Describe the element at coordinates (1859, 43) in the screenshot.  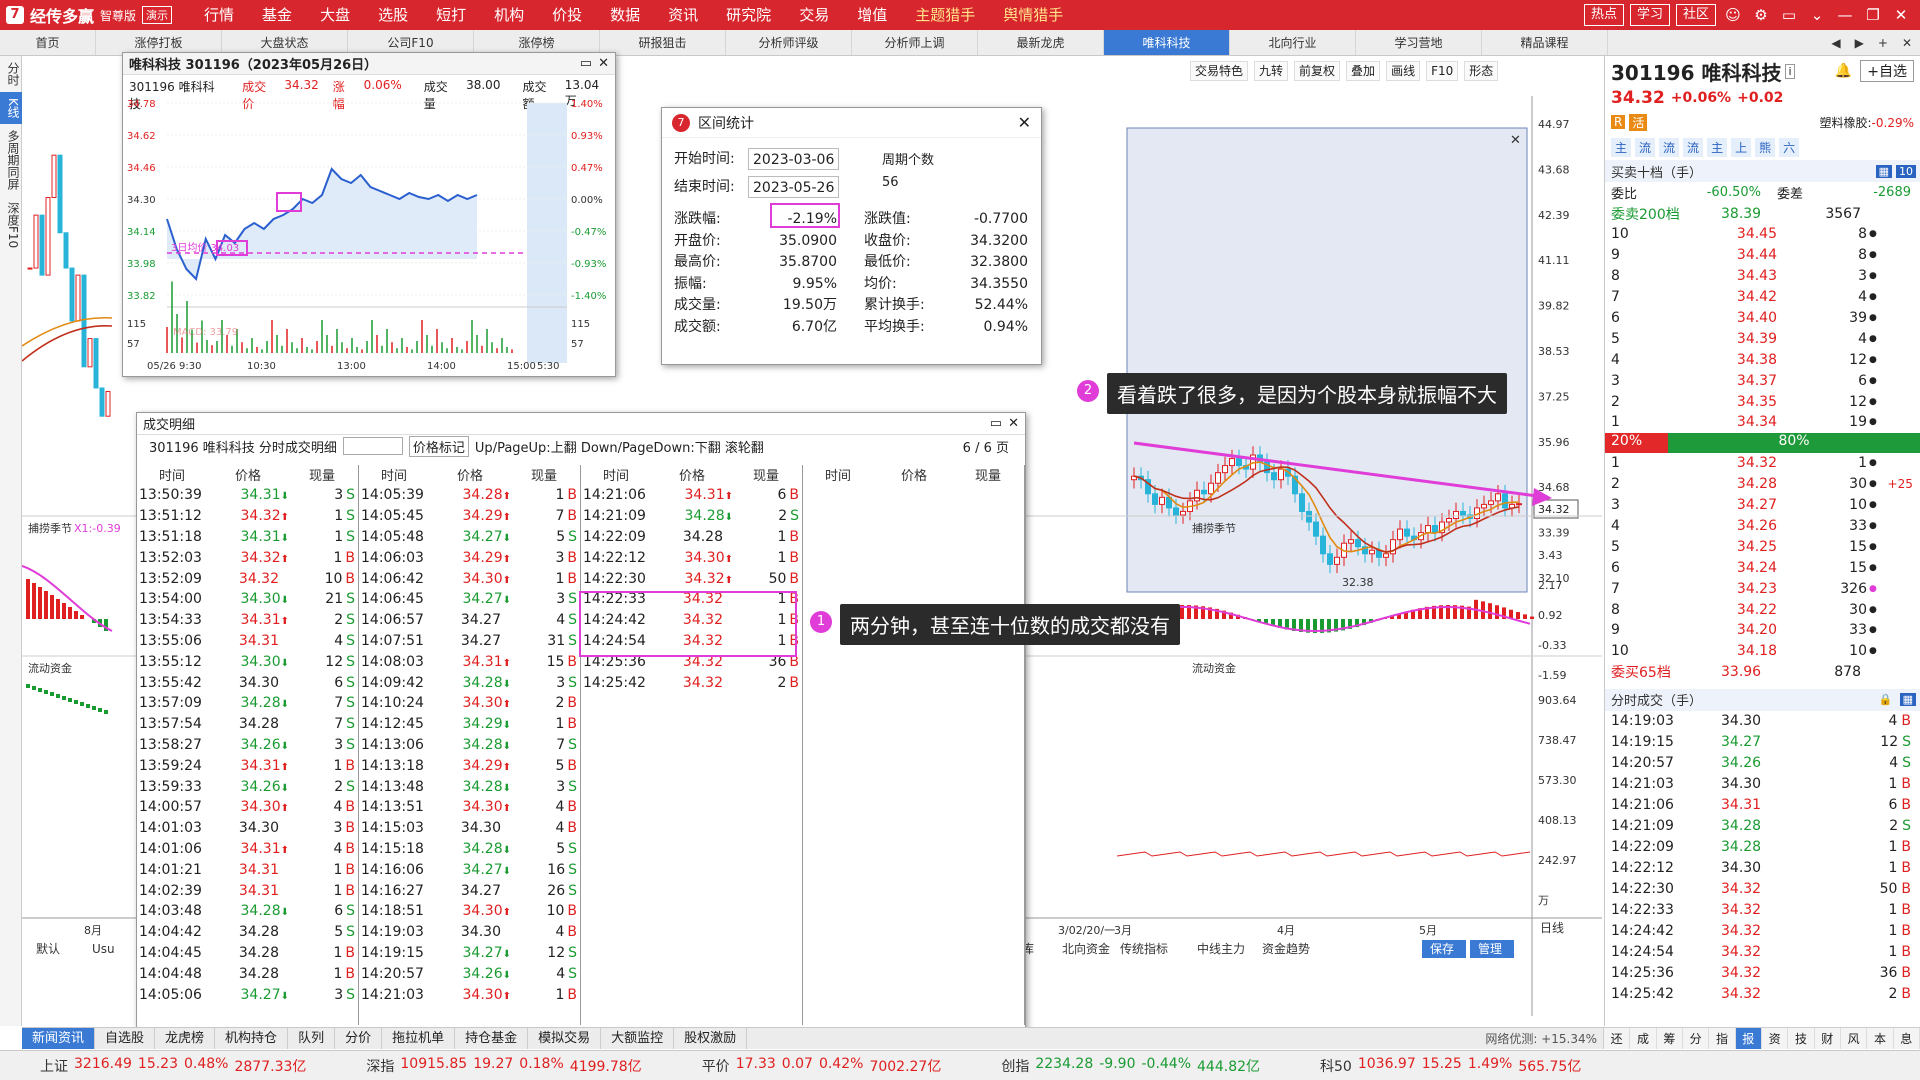
I see `tab-next-icon: ▶` at that location.